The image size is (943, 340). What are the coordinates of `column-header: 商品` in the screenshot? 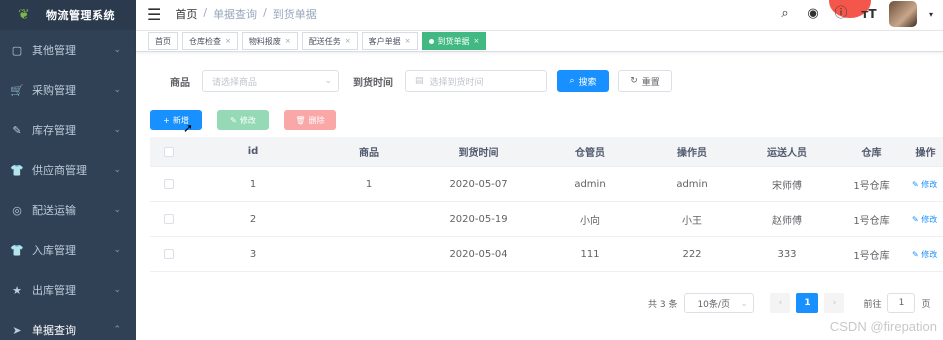 It's located at (369, 153).